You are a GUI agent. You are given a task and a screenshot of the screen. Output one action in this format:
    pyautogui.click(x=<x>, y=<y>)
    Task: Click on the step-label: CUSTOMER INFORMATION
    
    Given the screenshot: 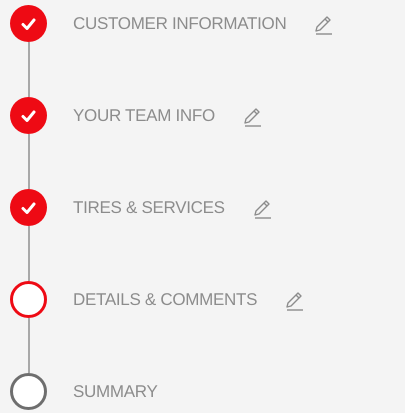 What is the action you would take?
    pyautogui.click(x=179, y=24)
    